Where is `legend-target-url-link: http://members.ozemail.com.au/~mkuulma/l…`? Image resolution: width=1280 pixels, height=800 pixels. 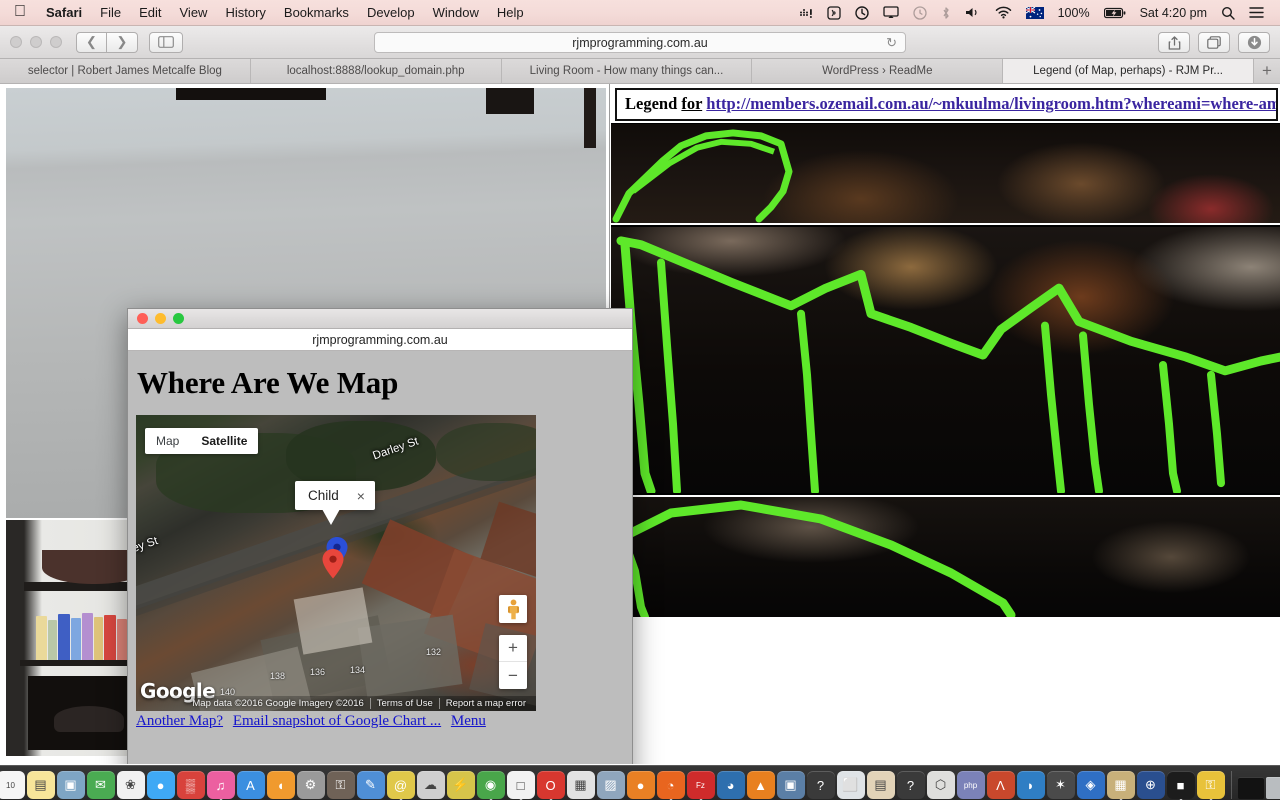
legend-target-url-link: http://members.ozemail.com.au/~mkuulma/l… is located at coordinates (991, 103).